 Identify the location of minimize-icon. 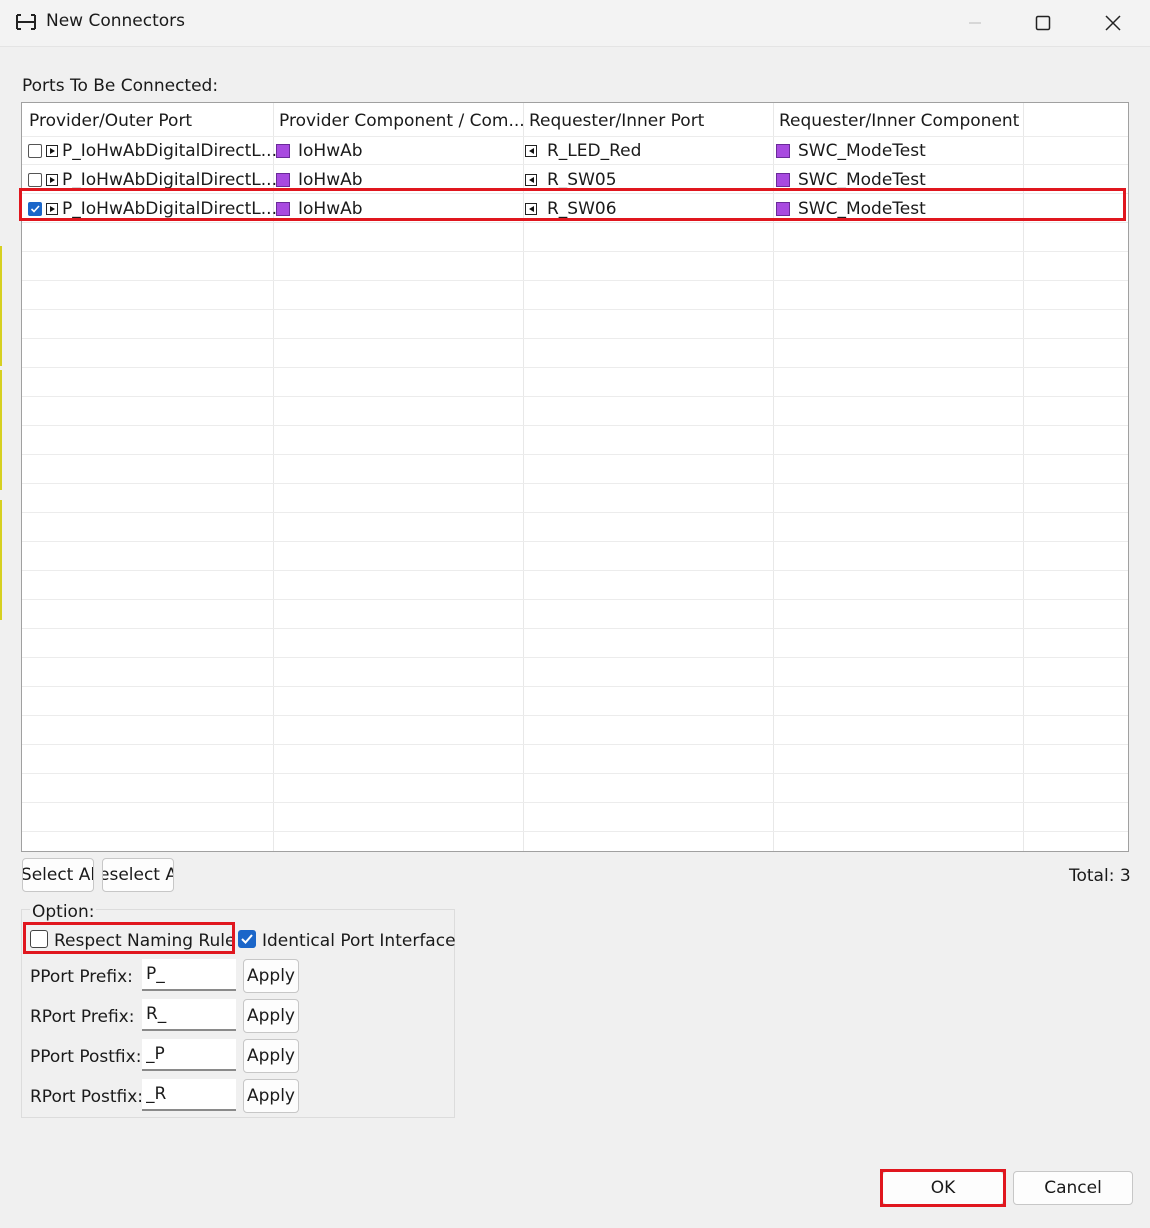
(975, 23).